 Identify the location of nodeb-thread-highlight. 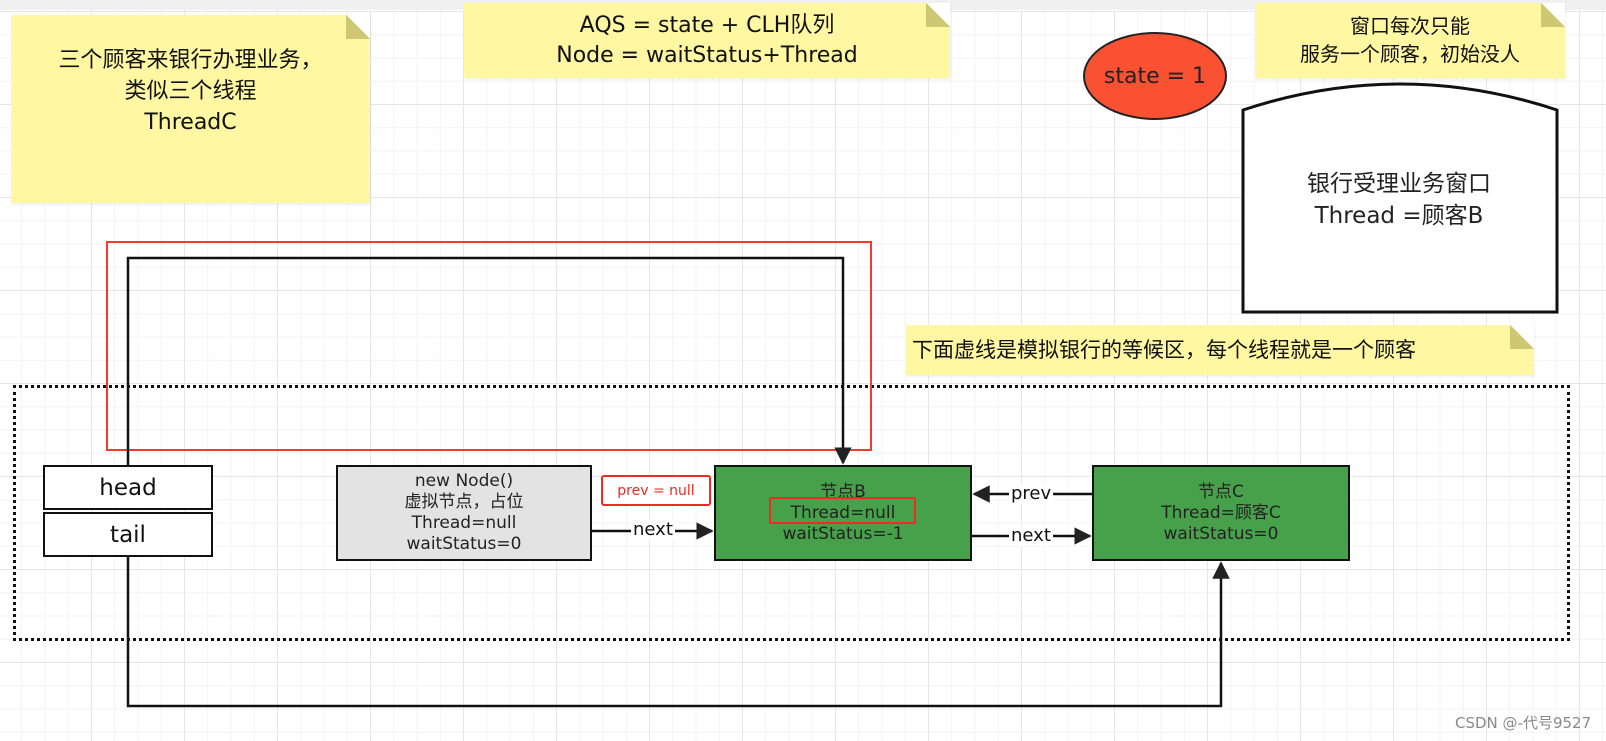
(842, 510).